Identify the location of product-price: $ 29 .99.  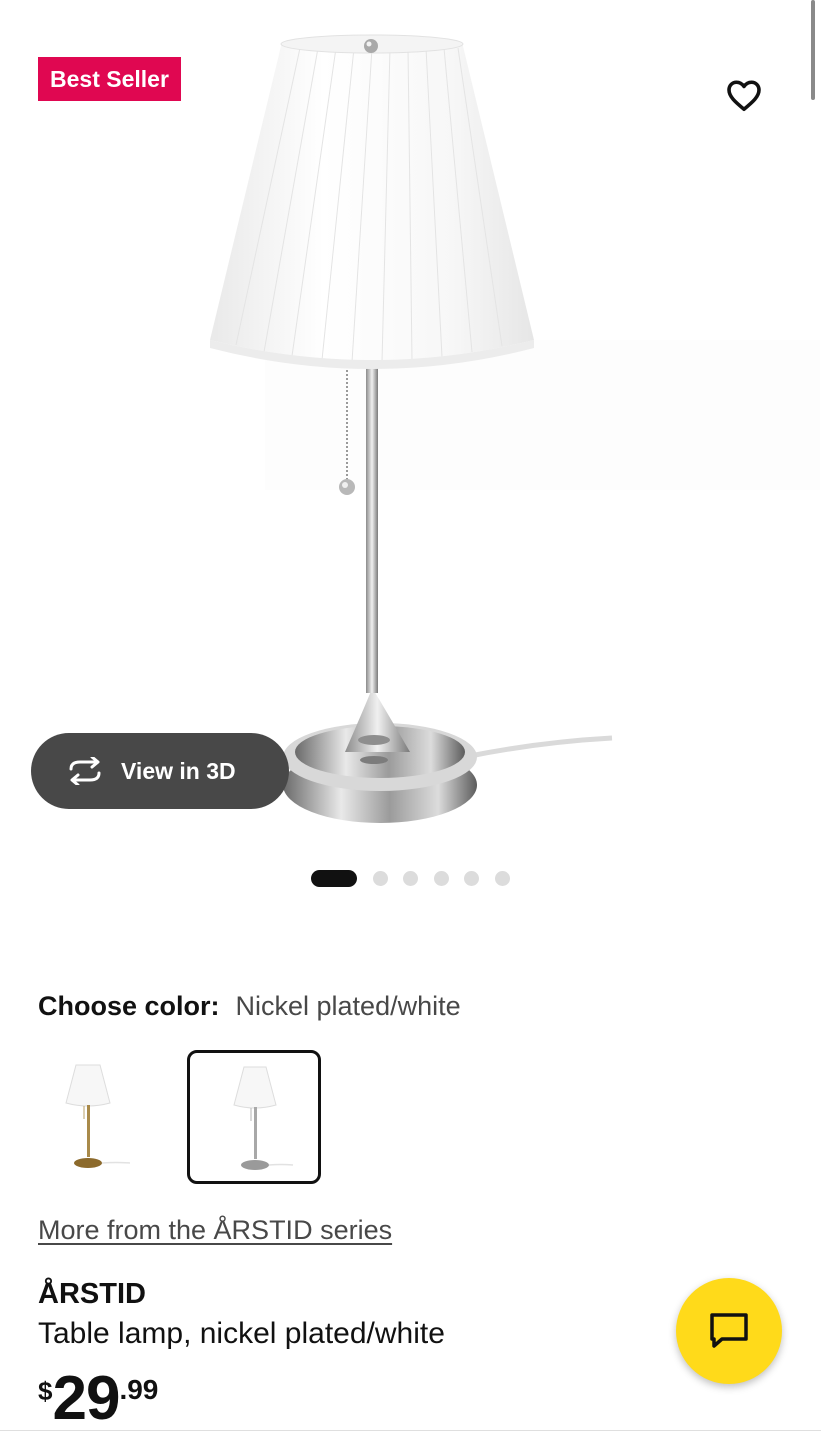
(98, 1399).